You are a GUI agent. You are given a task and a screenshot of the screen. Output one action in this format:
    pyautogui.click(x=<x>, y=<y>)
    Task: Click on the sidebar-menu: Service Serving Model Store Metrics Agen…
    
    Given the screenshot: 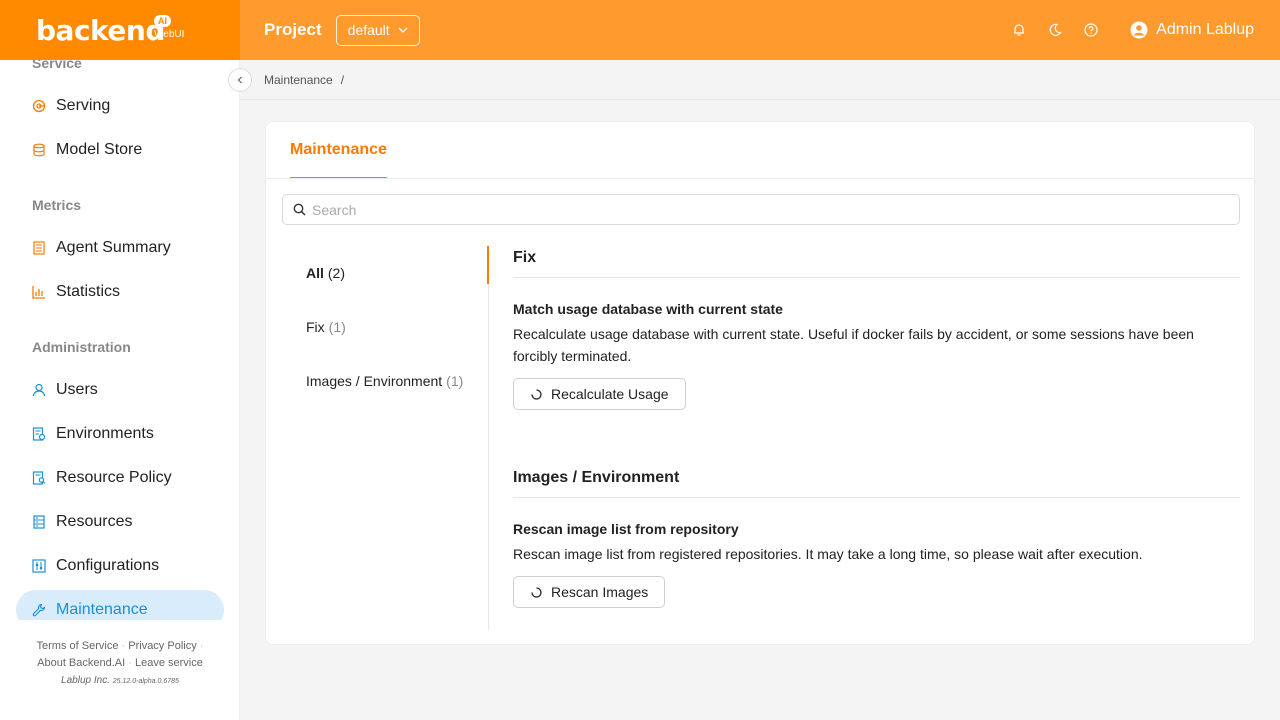 What is the action you would take?
    pyautogui.click(x=120, y=340)
    